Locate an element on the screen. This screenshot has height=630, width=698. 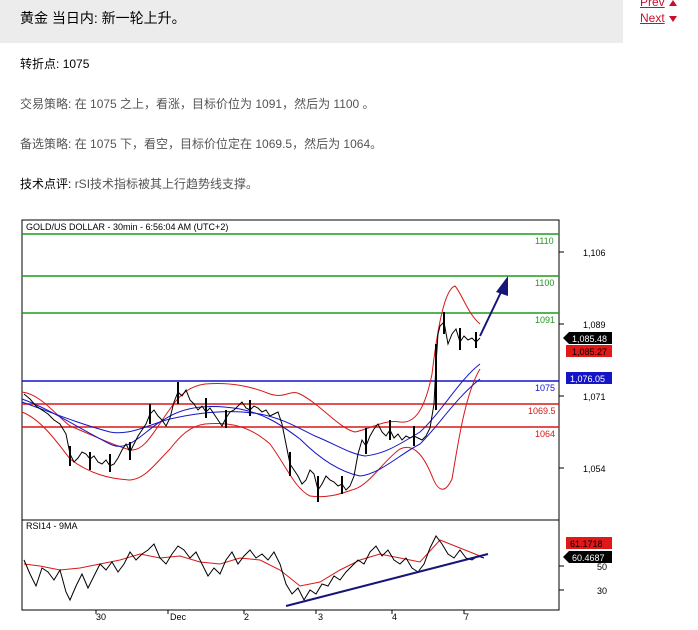
x-tick: 2 is located at coordinates (246, 617).